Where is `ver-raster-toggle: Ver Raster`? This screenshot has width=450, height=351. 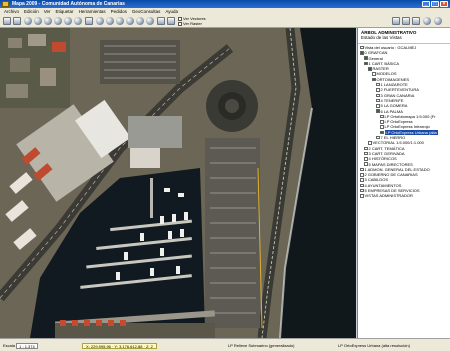 ver-raster-toggle: Ver Raster is located at coordinates (192, 23).